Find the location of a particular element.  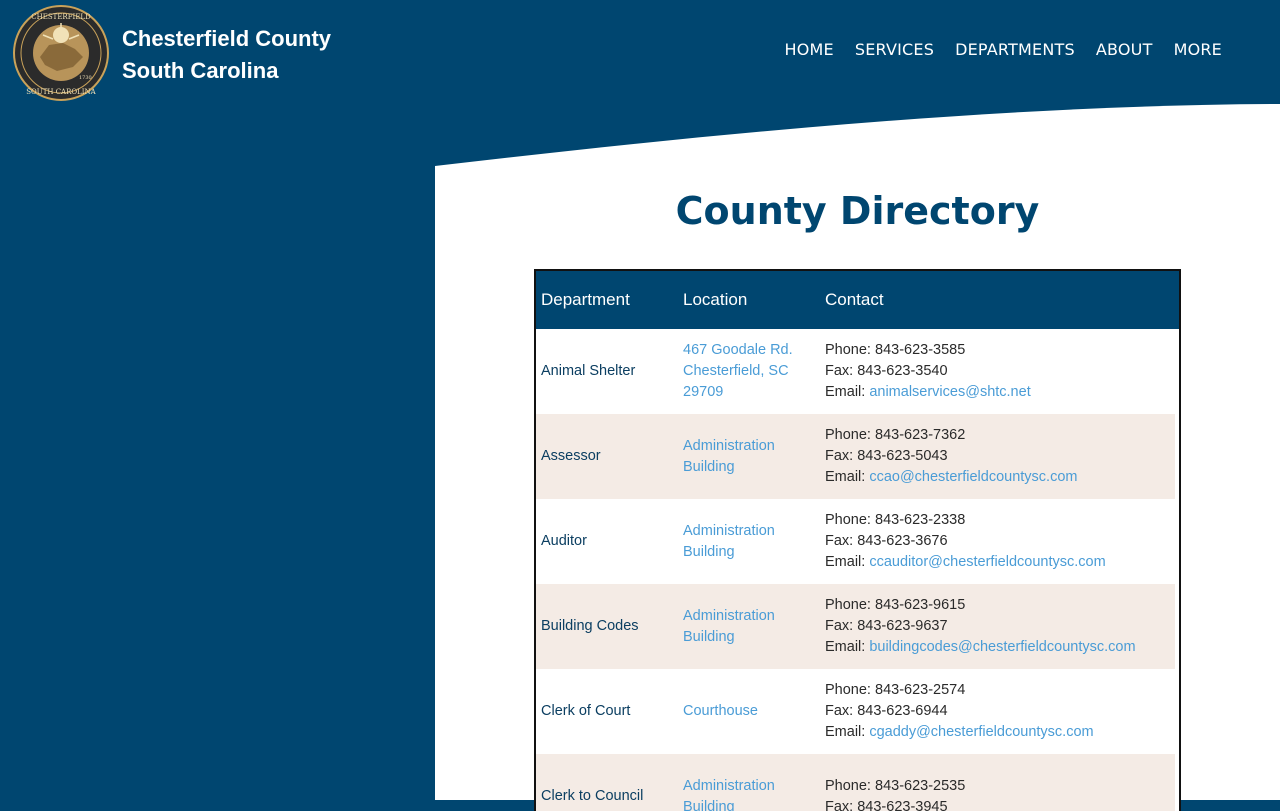

header-contact: Contact is located at coordinates (1002, 300).